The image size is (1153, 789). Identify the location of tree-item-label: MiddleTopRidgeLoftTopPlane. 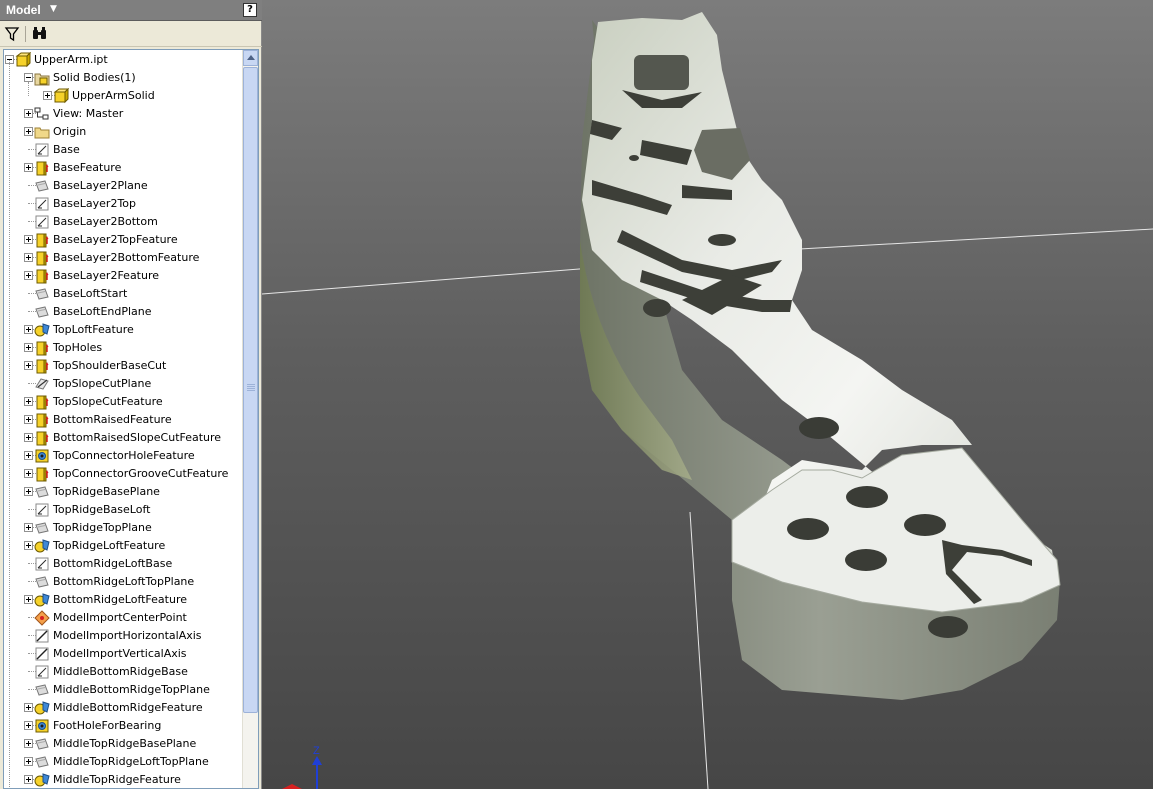
(131, 761).